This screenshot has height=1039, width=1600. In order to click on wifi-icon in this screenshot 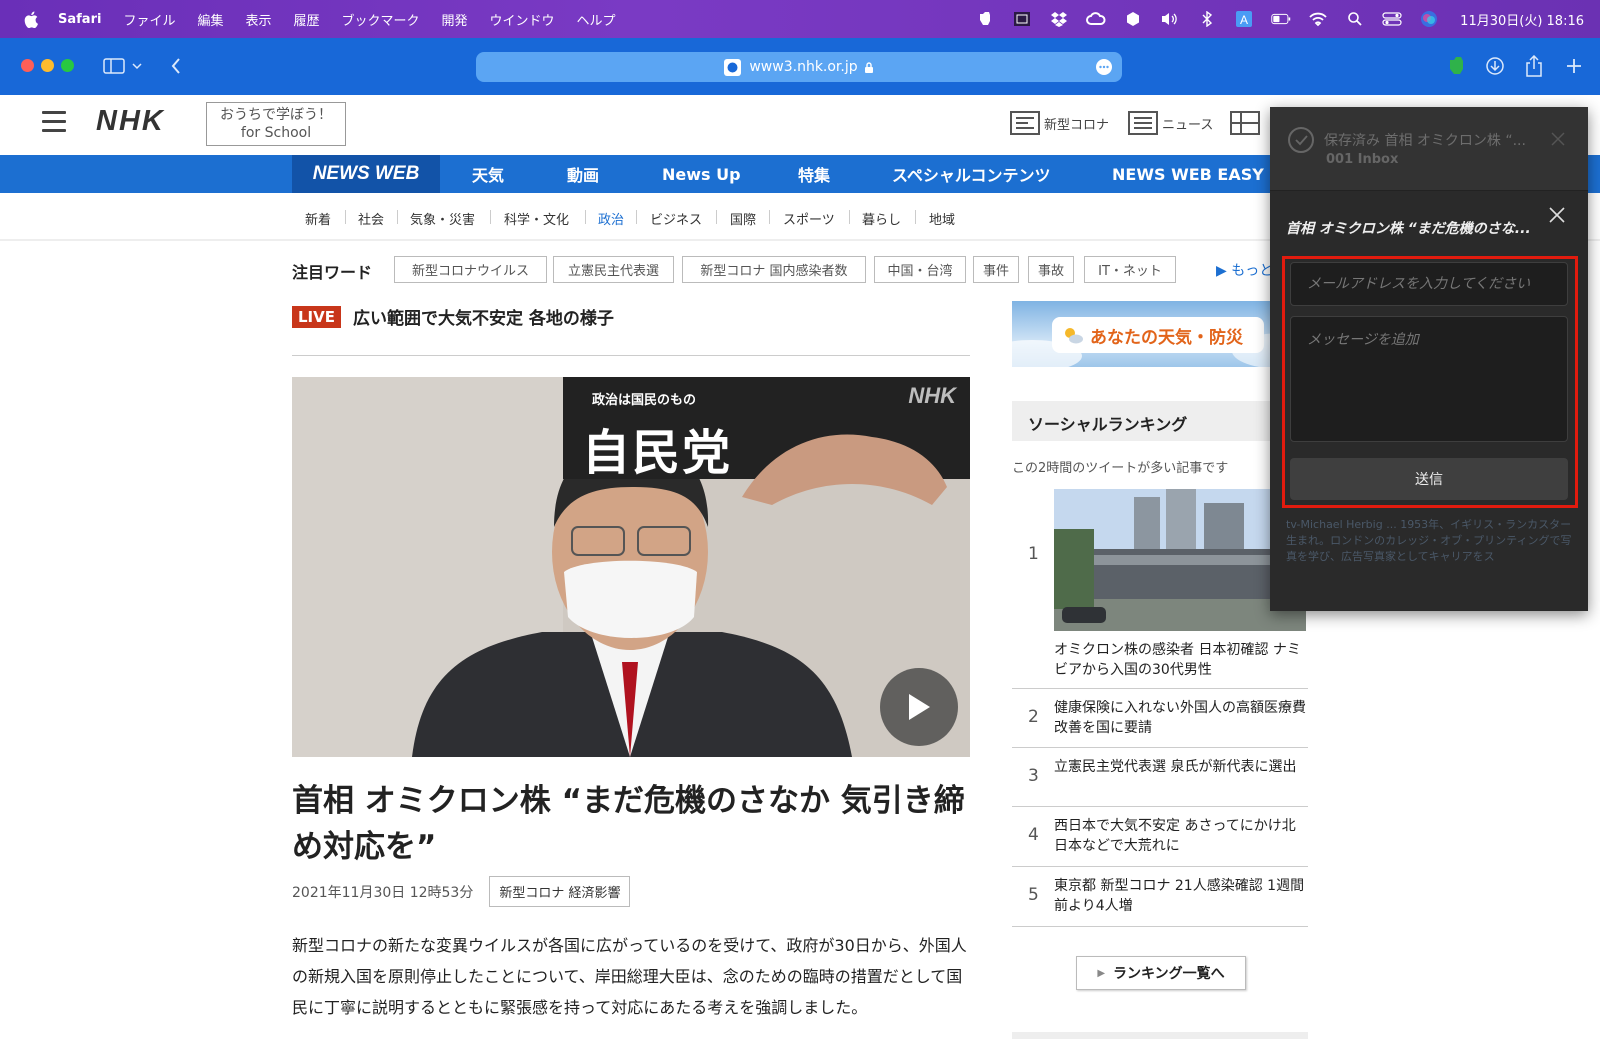, I will do `click(1318, 19)`.